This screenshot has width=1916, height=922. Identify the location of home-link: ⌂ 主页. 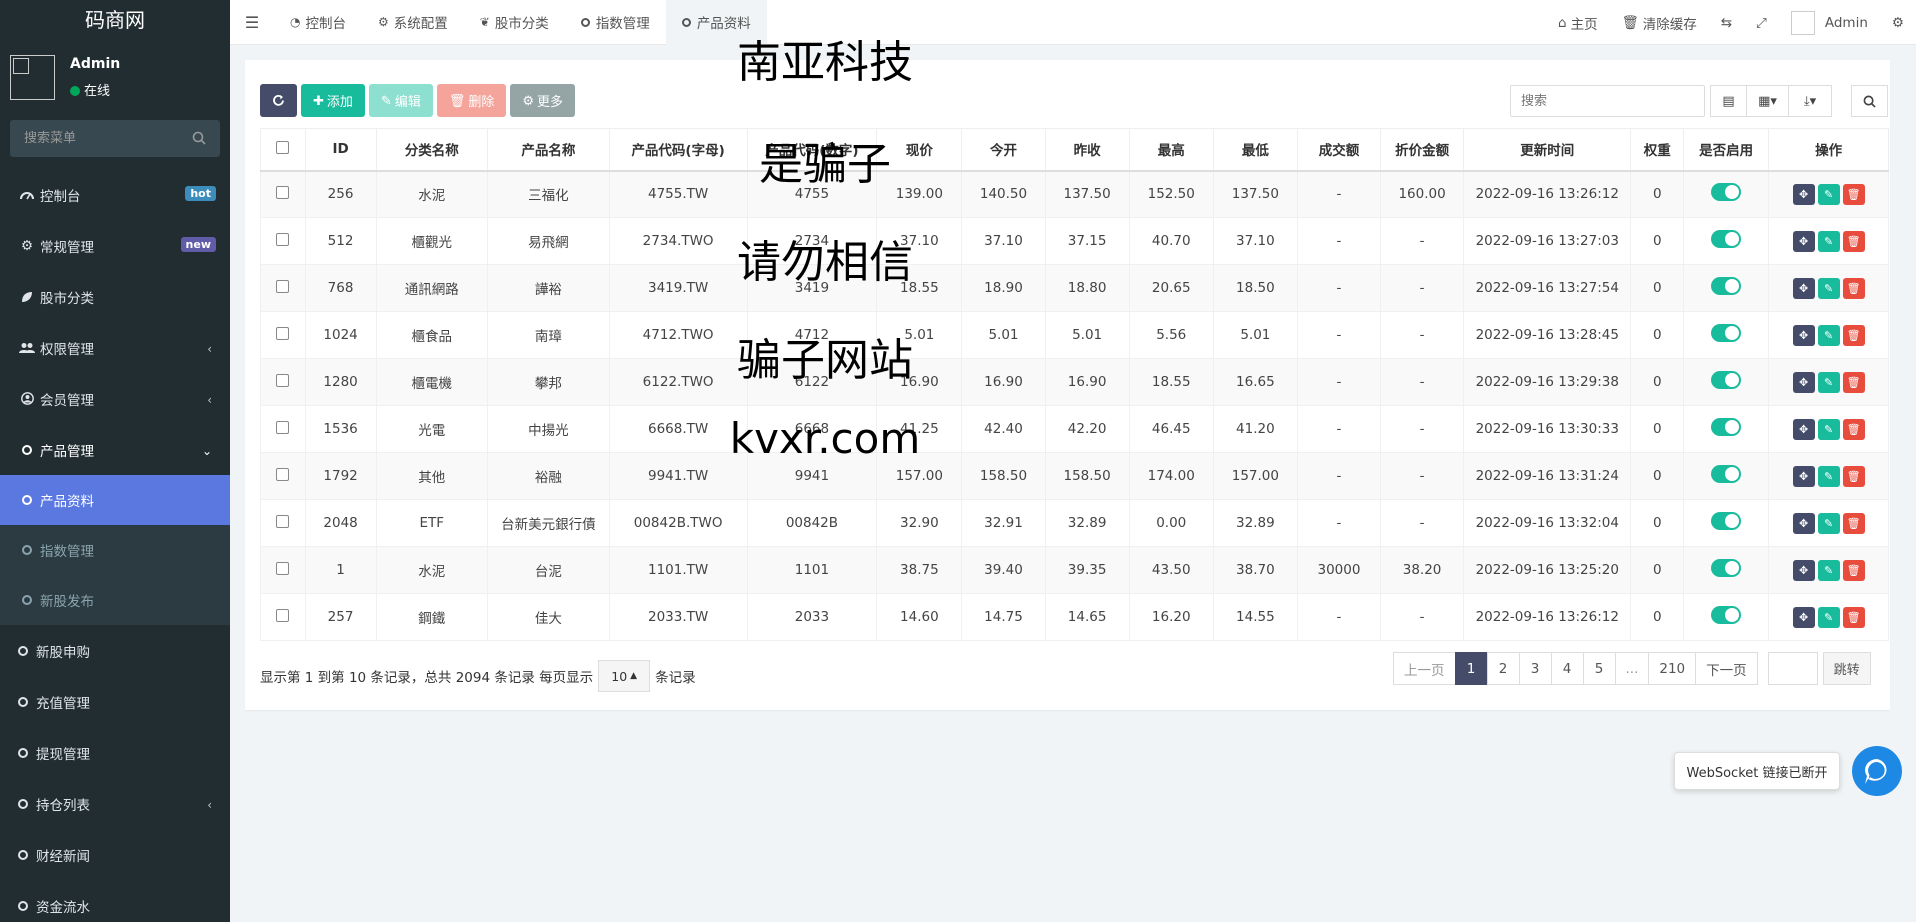
(1578, 22).